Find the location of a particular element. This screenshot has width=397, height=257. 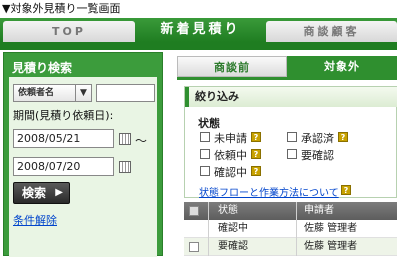

clear-conditions-link: 条件解除 is located at coordinates (35, 220).